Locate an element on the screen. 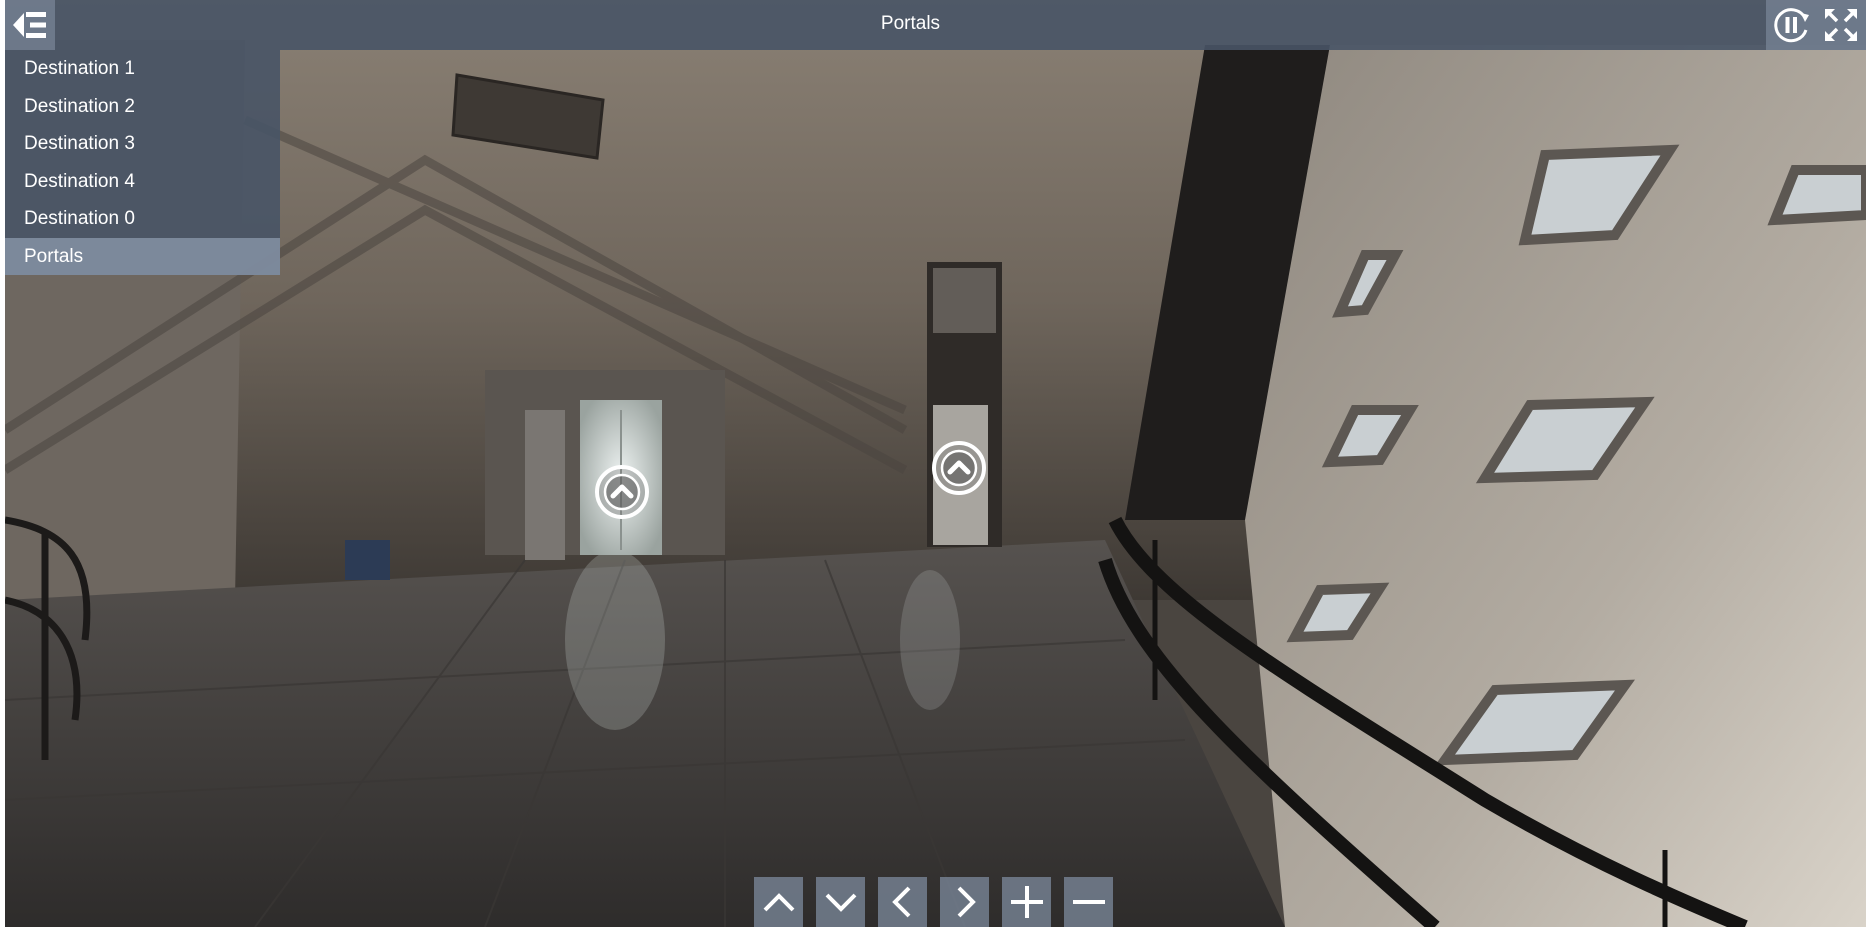  doorway-portal-hotspot is located at coordinates (959, 468).